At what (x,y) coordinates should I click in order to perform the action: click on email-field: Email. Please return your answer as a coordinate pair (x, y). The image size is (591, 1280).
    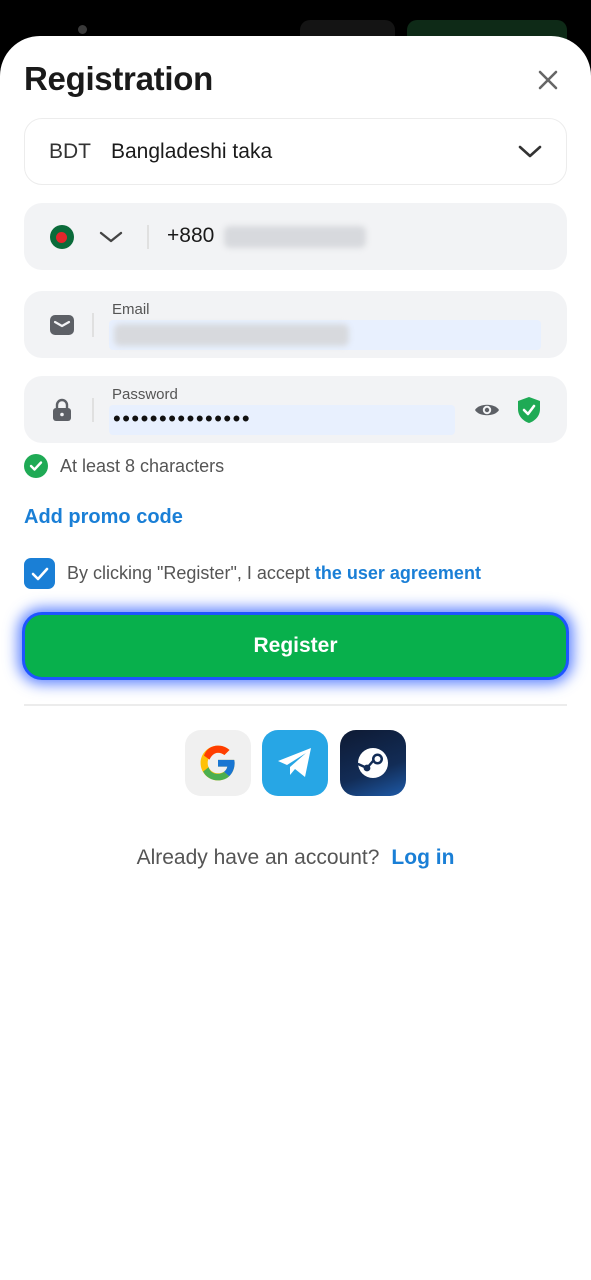
    Looking at the image, I should click on (295, 324).